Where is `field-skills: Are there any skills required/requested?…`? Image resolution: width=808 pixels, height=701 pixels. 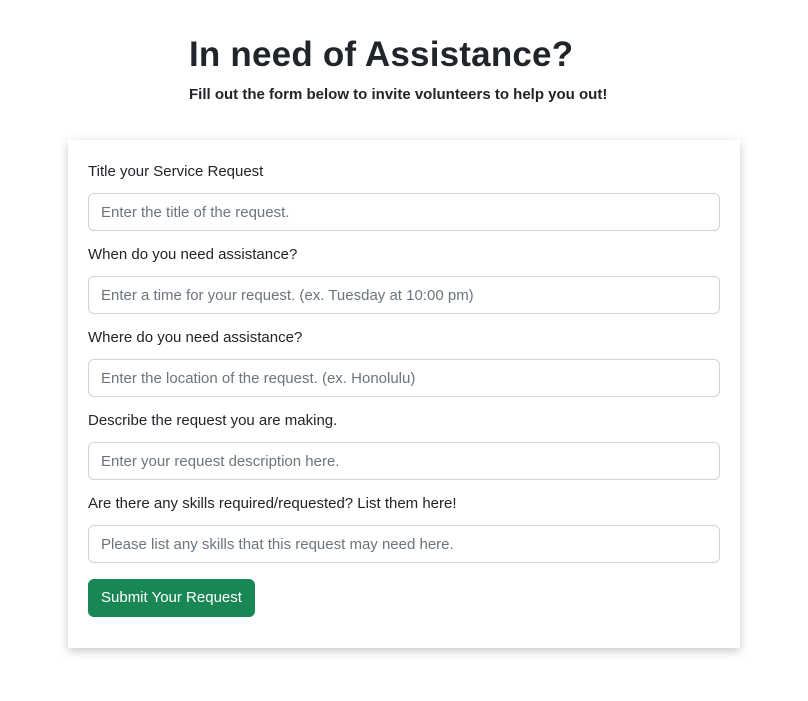 field-skills: Are there any skills required/requested?… is located at coordinates (404, 528).